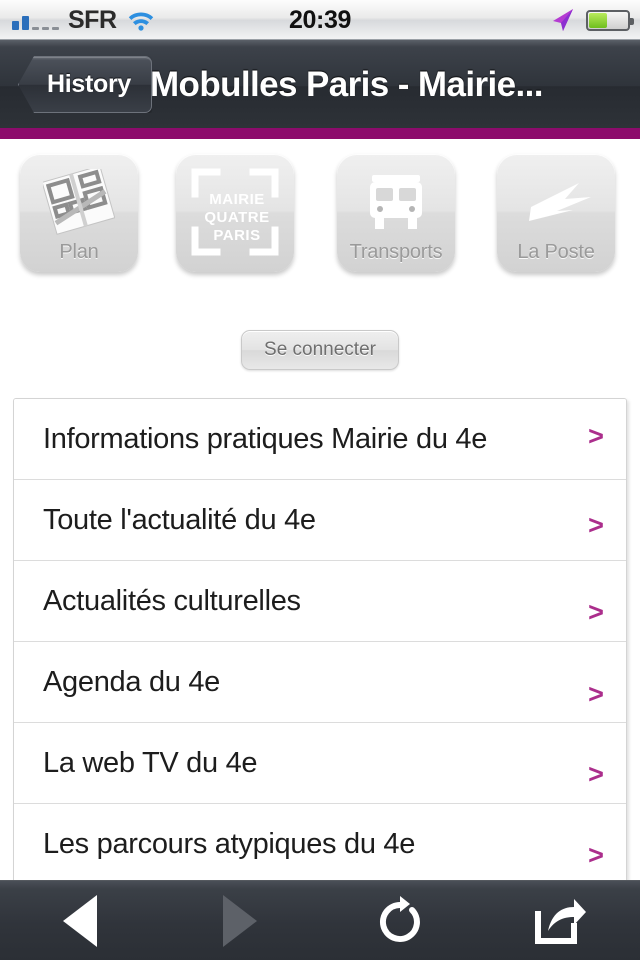 This screenshot has height=960, width=640. I want to click on forward-button, so click(240, 920).